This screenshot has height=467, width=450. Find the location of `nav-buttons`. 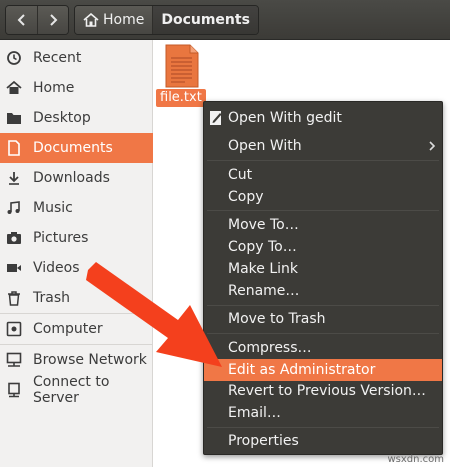

nav-buttons is located at coordinates (37, 20).